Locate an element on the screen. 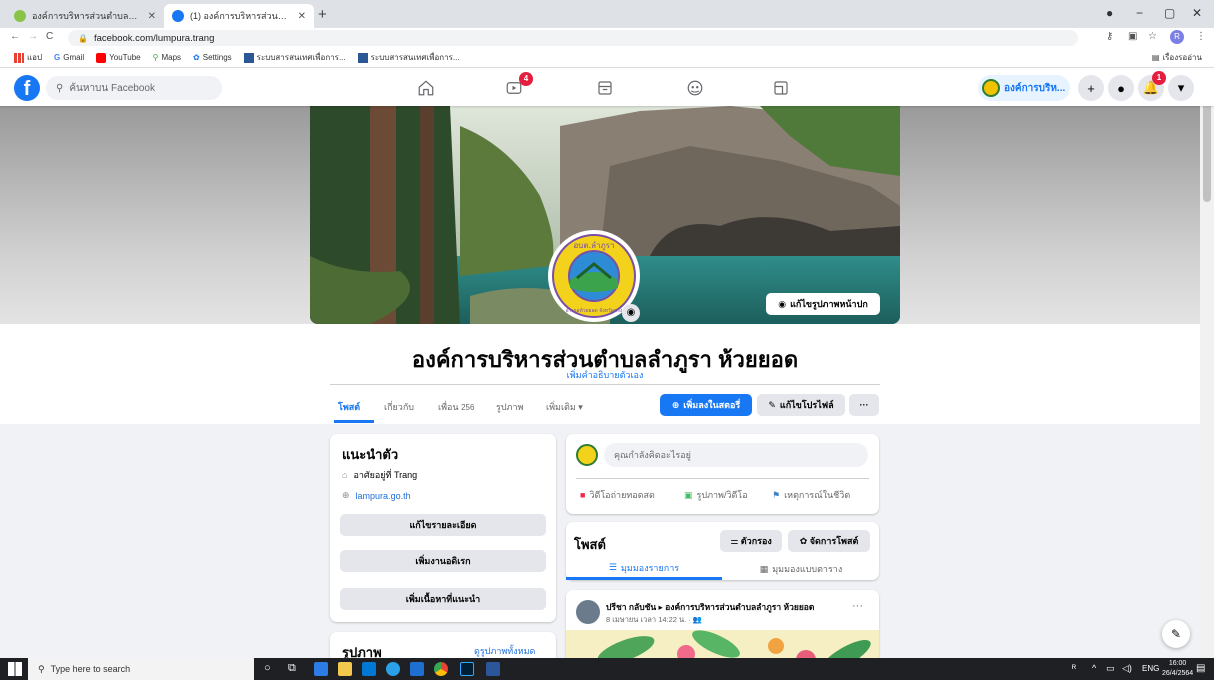  people-icon: ᴿ is located at coordinates (1074, 668).